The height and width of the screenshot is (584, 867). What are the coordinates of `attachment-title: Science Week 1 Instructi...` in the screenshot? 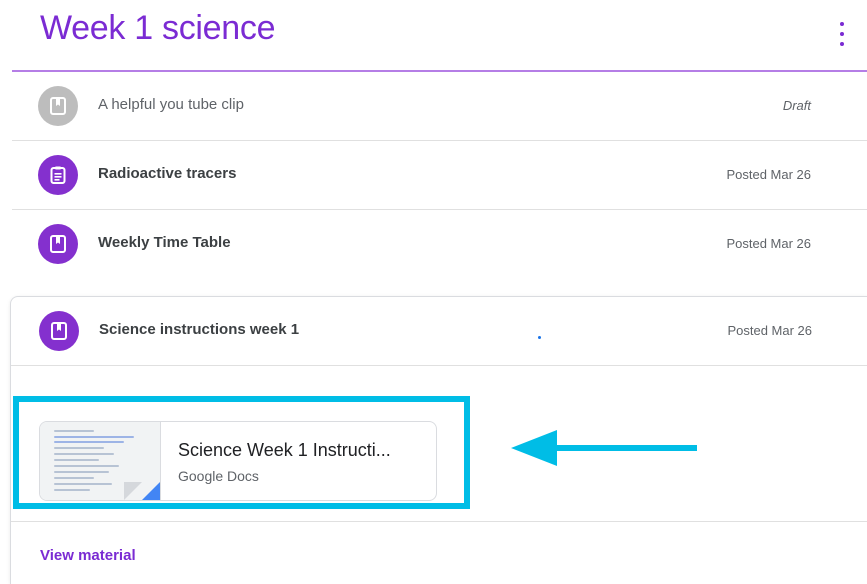 It's located at (284, 450).